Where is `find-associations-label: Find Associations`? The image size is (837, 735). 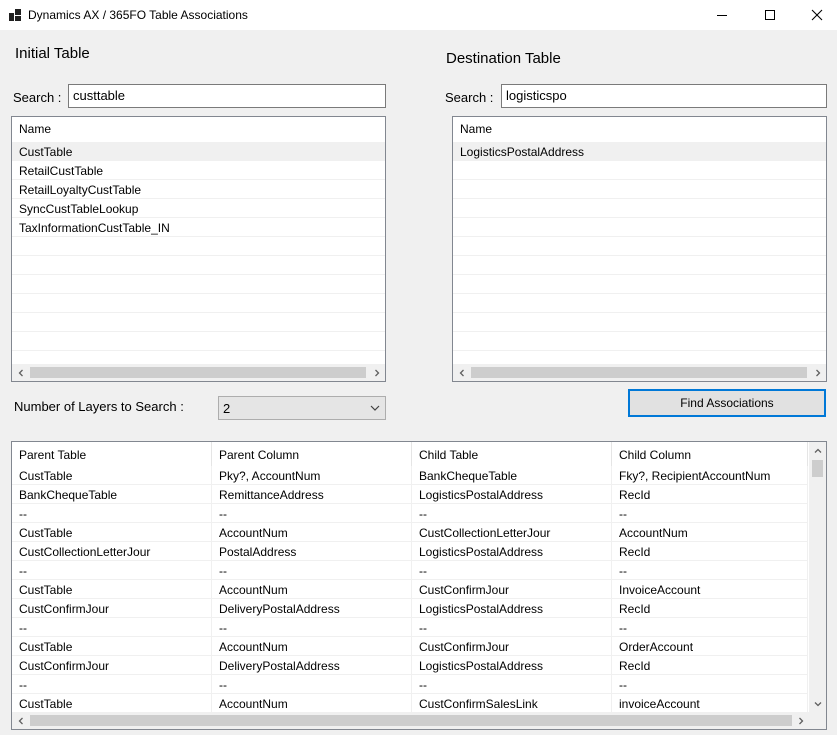 find-associations-label: Find Associations is located at coordinates (727, 403).